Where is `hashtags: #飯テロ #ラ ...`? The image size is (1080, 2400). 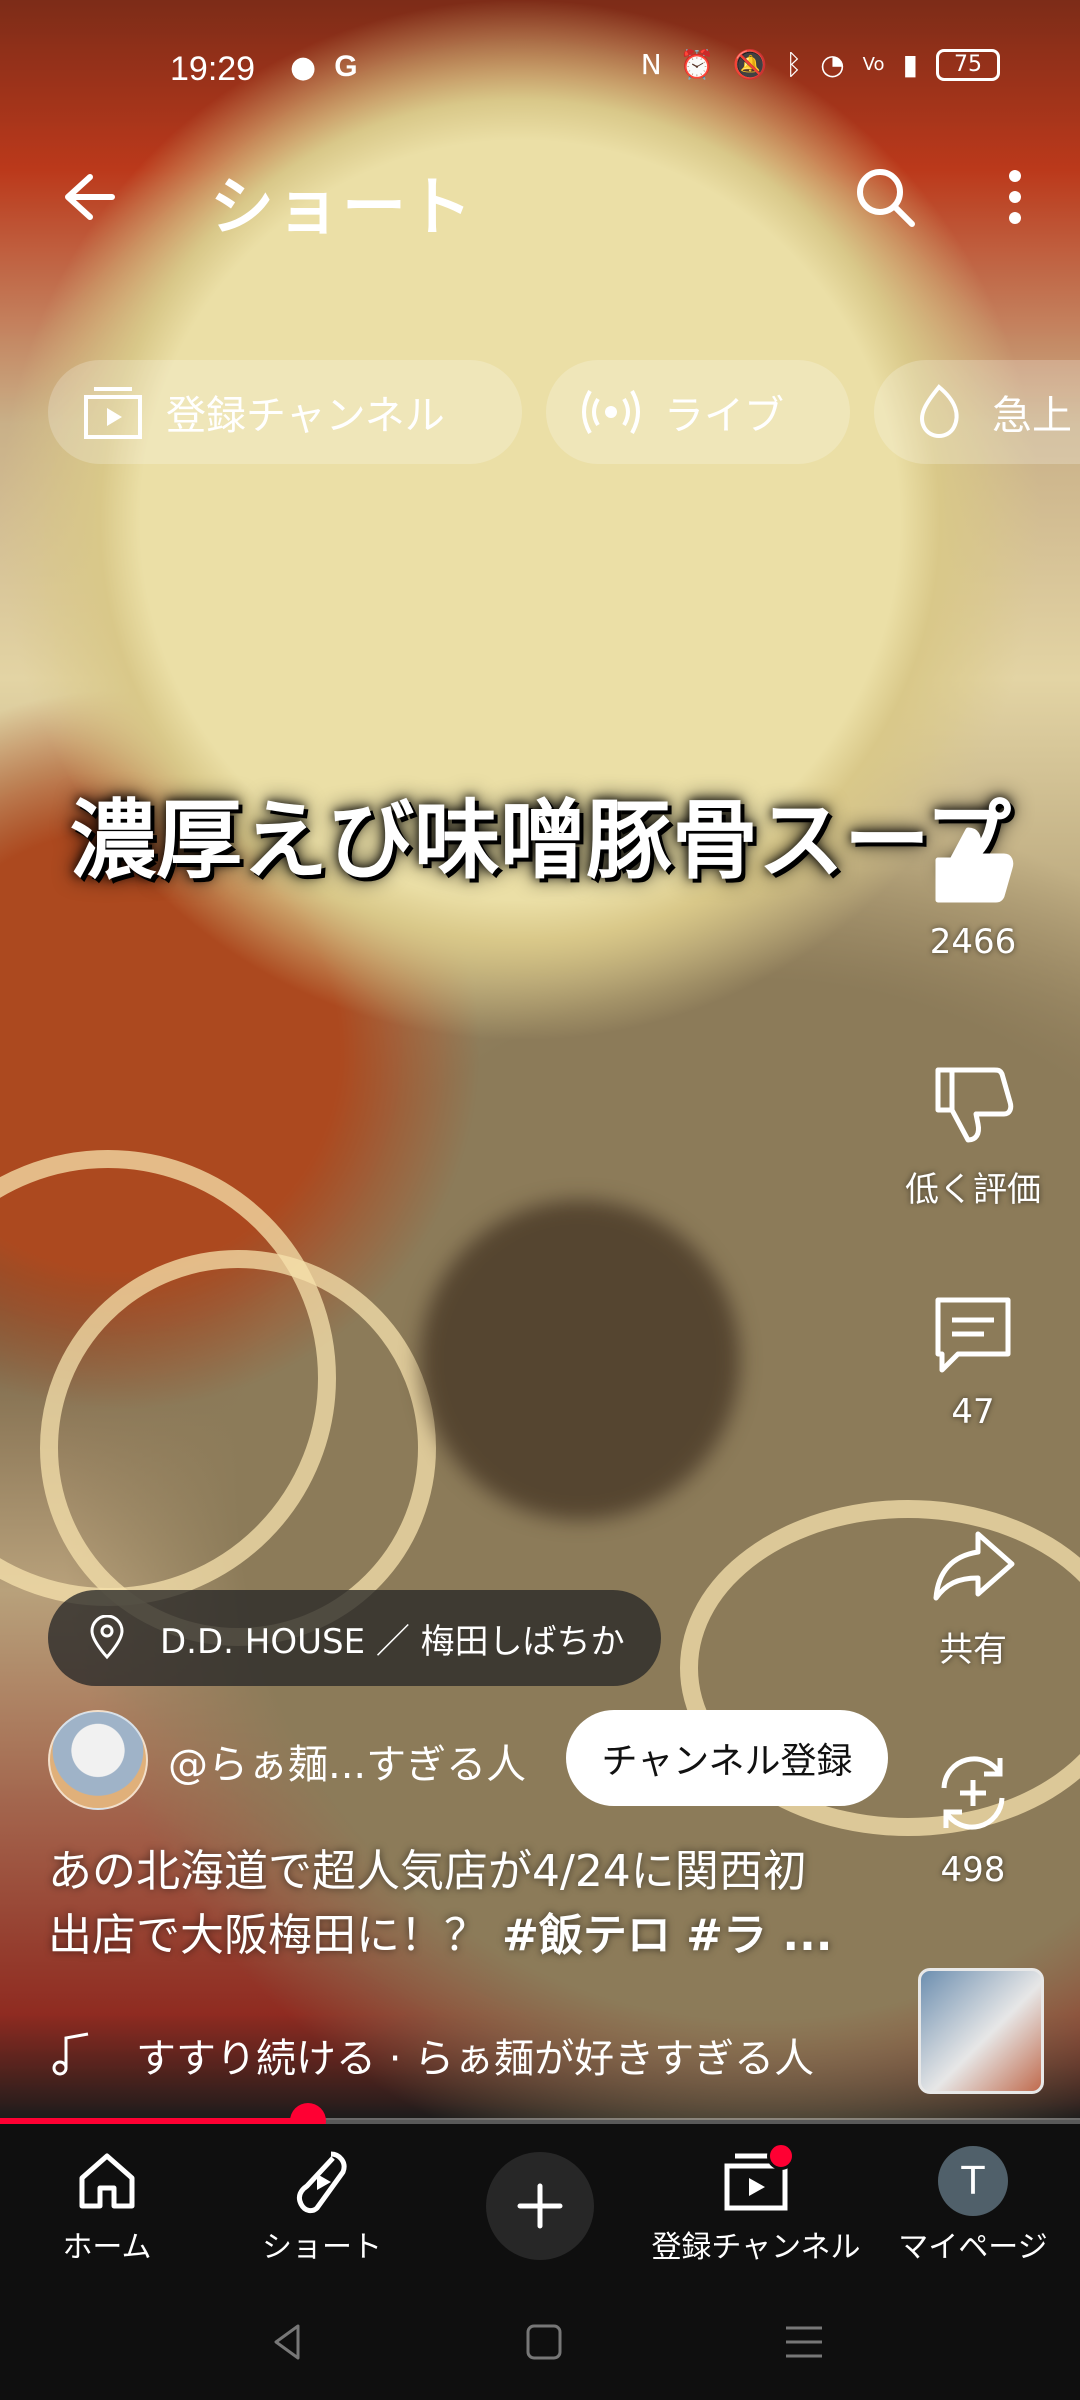
hashtags: #飯テロ #ラ ... is located at coordinates (667, 1935).